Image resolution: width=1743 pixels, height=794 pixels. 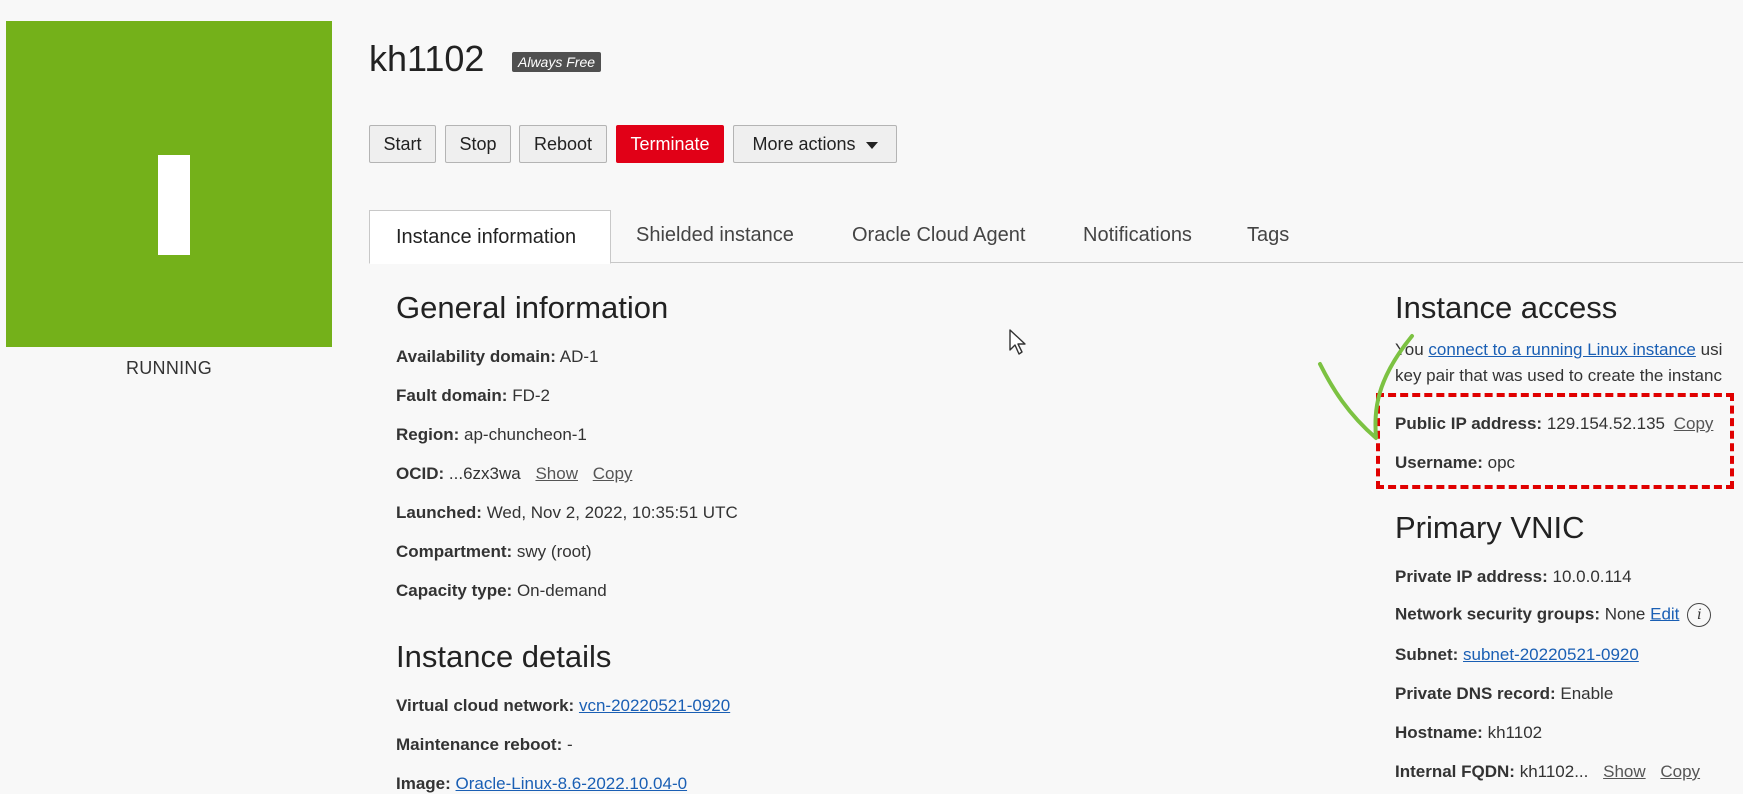 What do you see at coordinates (572, 783) in the screenshot?
I see `image-link: Oracle-Linux-8.6-2022.10.04-0` at bounding box center [572, 783].